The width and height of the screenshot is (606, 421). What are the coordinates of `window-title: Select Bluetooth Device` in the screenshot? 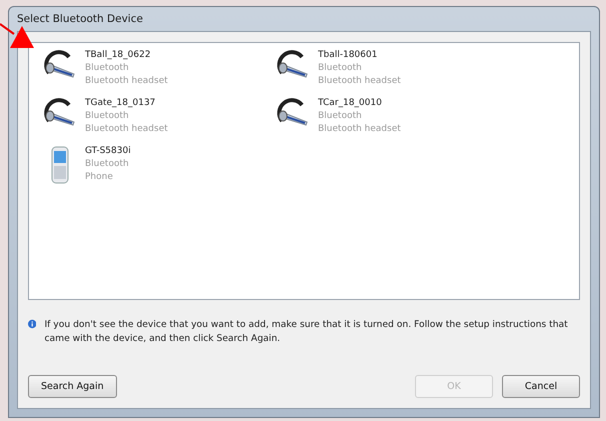 It's located at (80, 19).